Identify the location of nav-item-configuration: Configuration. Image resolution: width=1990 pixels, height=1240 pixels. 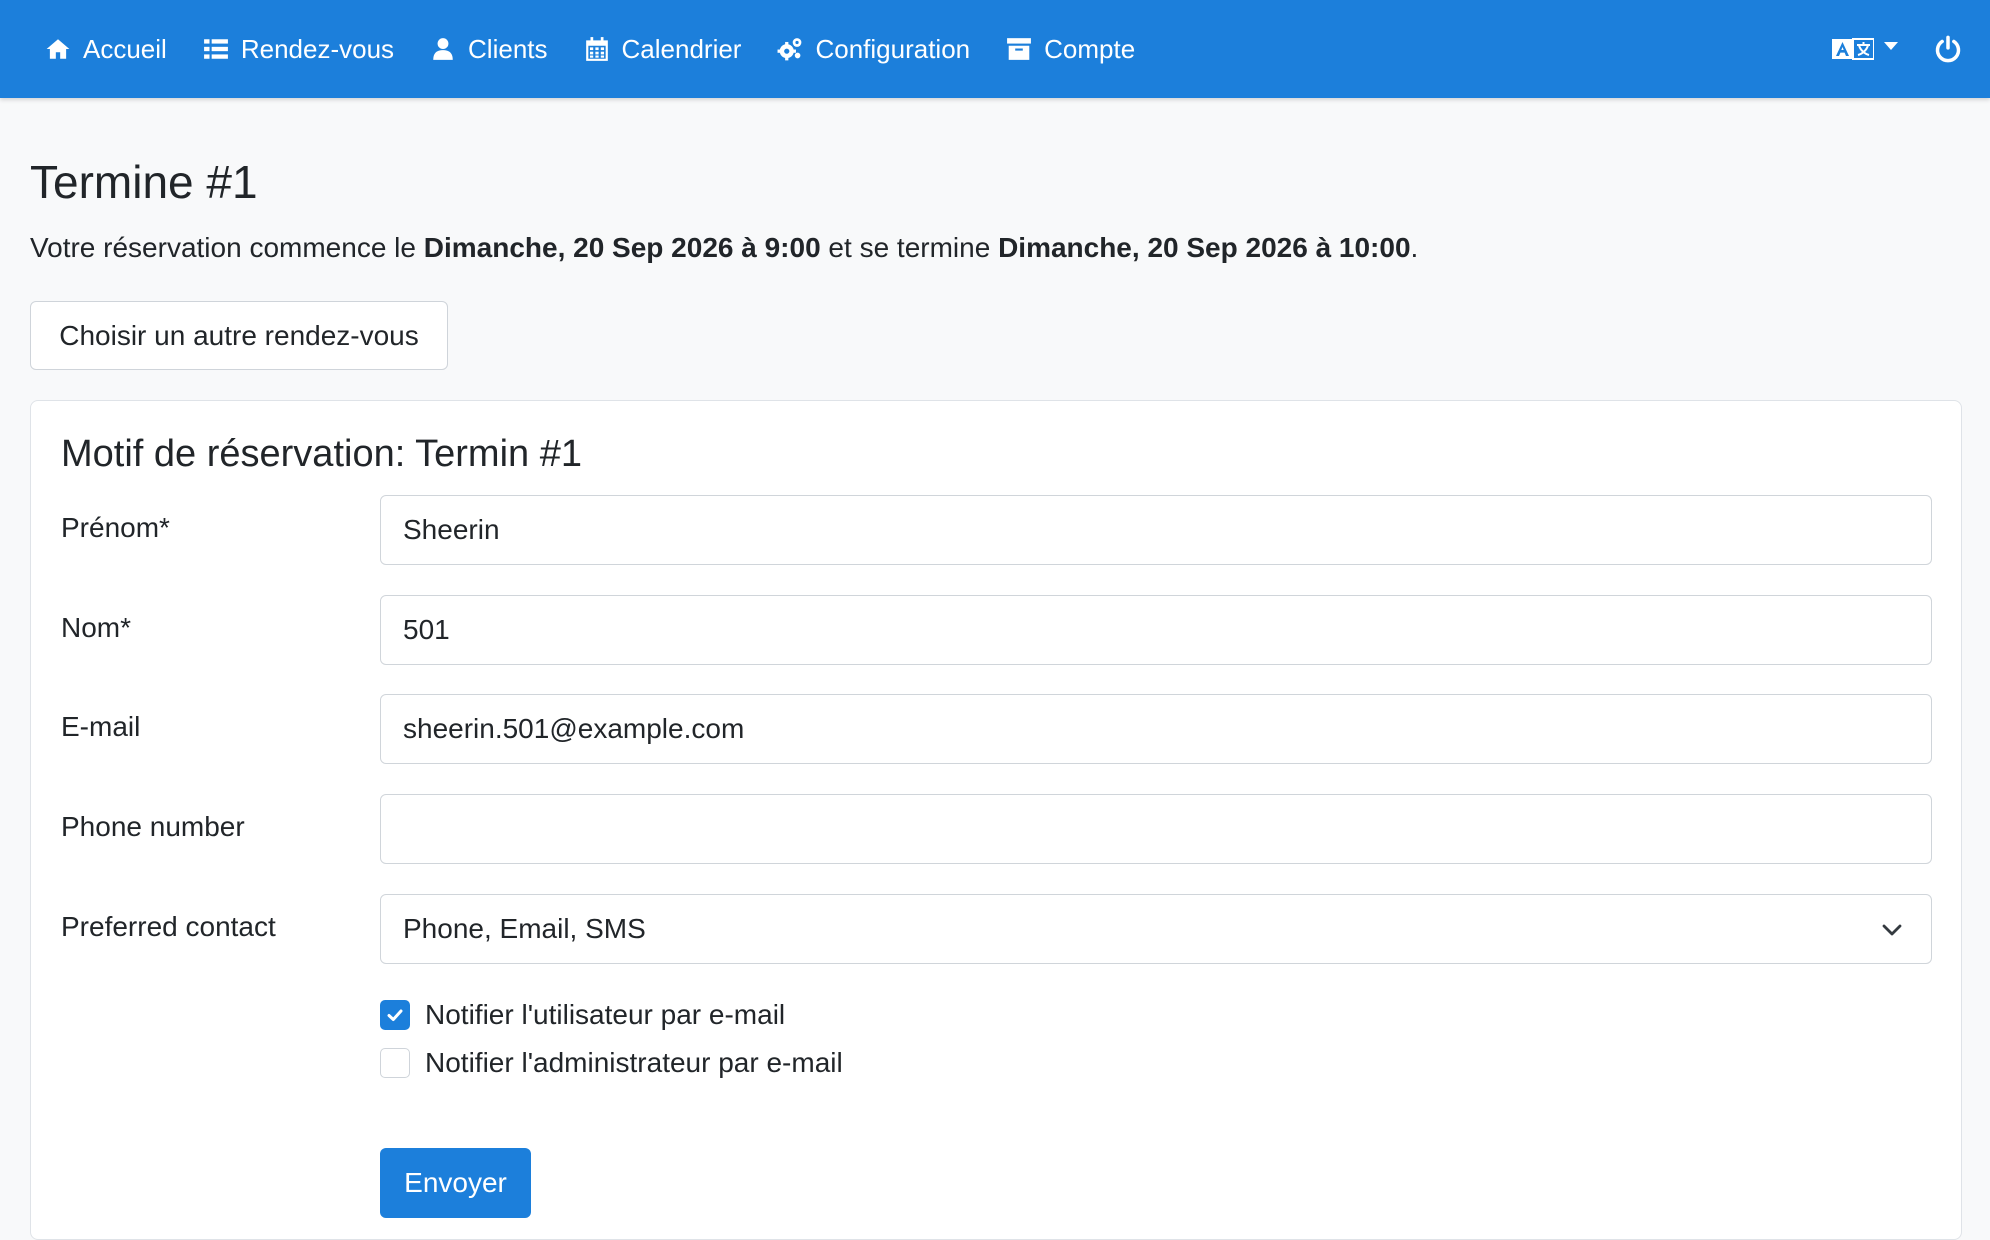
(873, 49).